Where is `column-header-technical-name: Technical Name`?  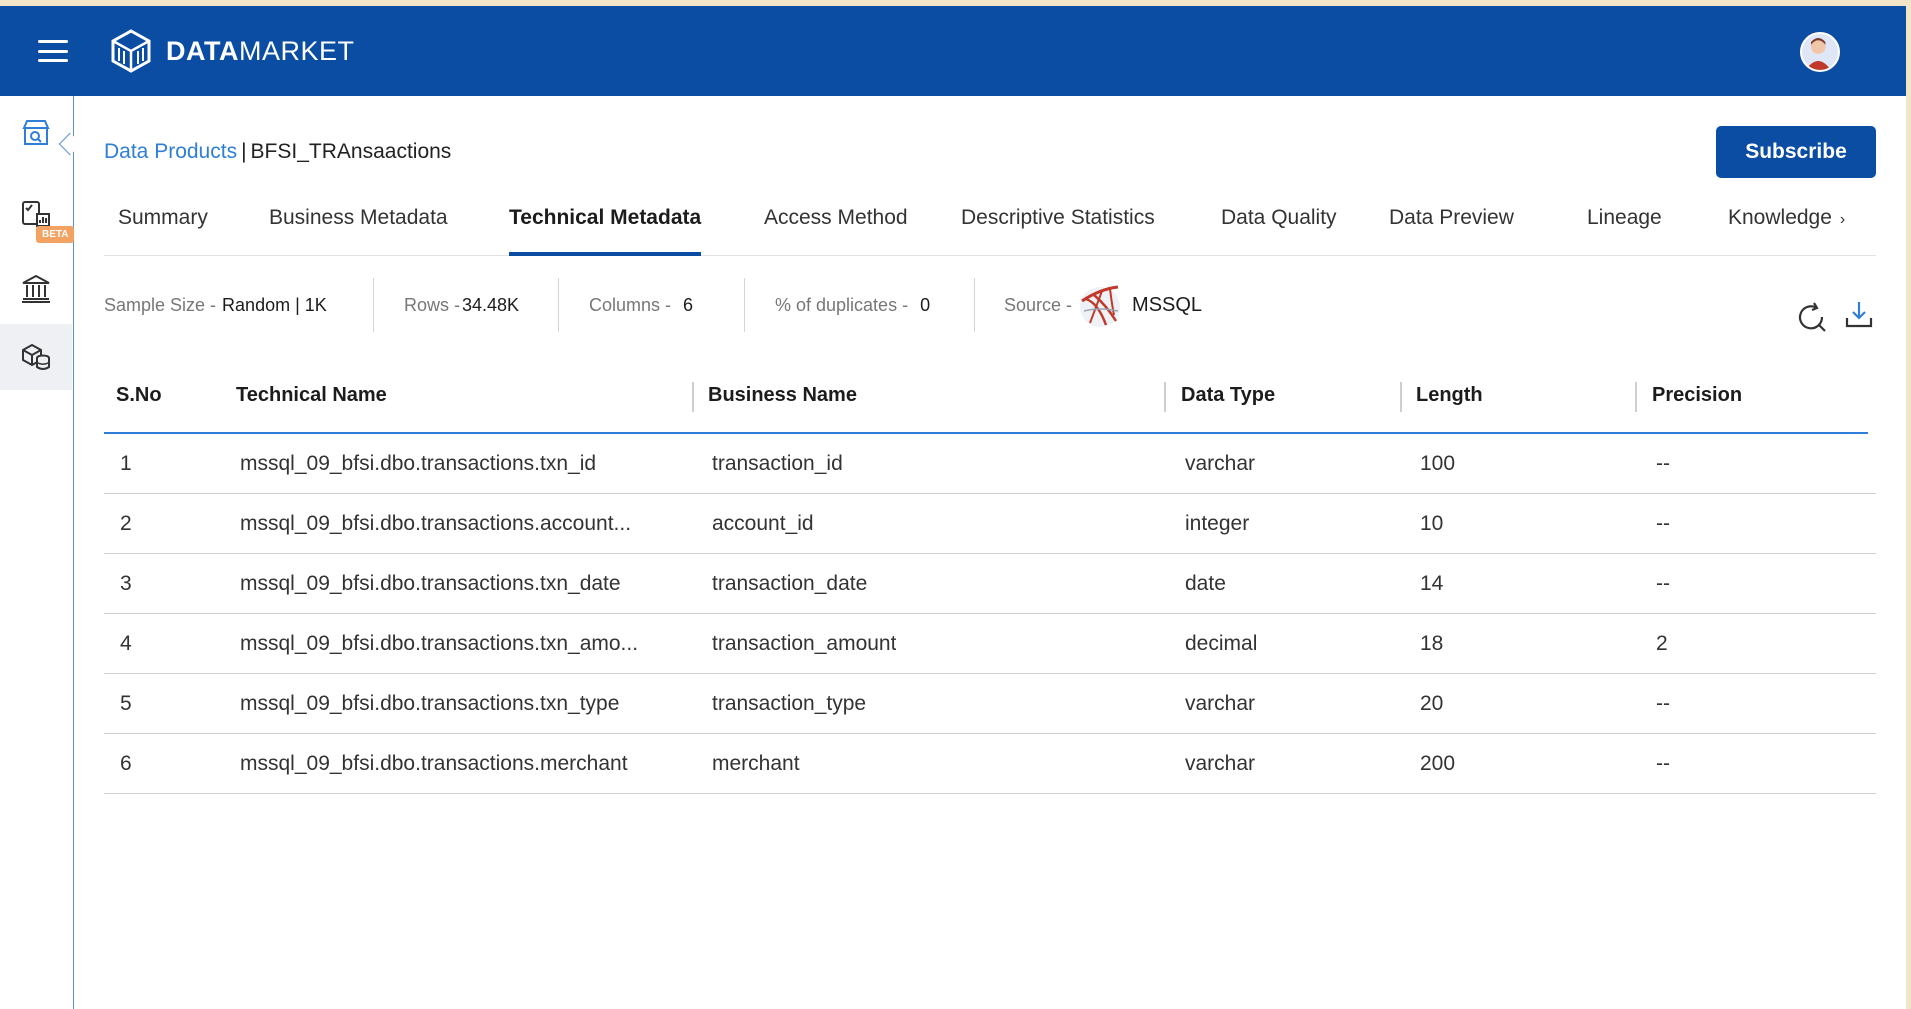 column-header-technical-name: Technical Name is located at coordinates (311, 395).